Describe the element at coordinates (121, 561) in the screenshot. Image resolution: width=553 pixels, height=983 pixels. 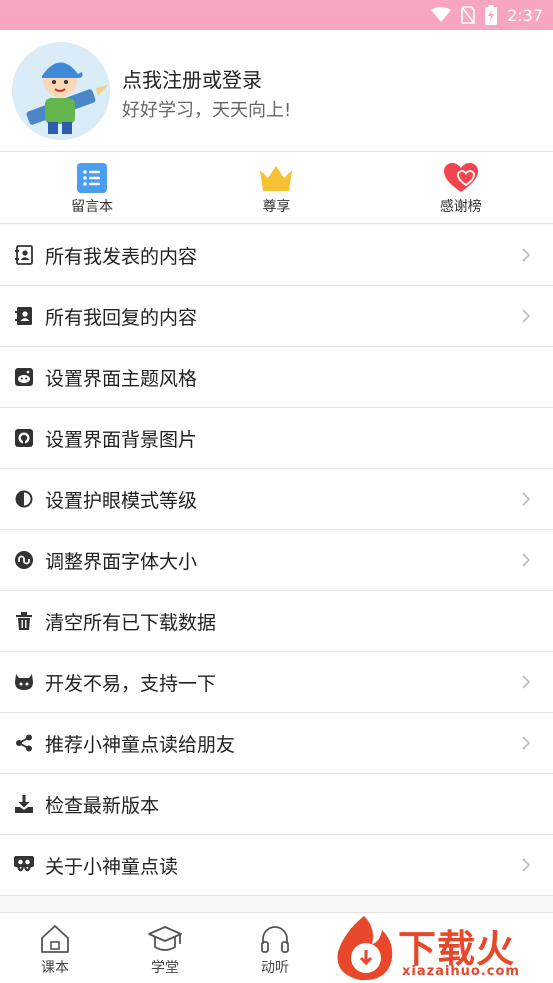
I see `menu-font-size-label: 调整界面字体大小` at that location.